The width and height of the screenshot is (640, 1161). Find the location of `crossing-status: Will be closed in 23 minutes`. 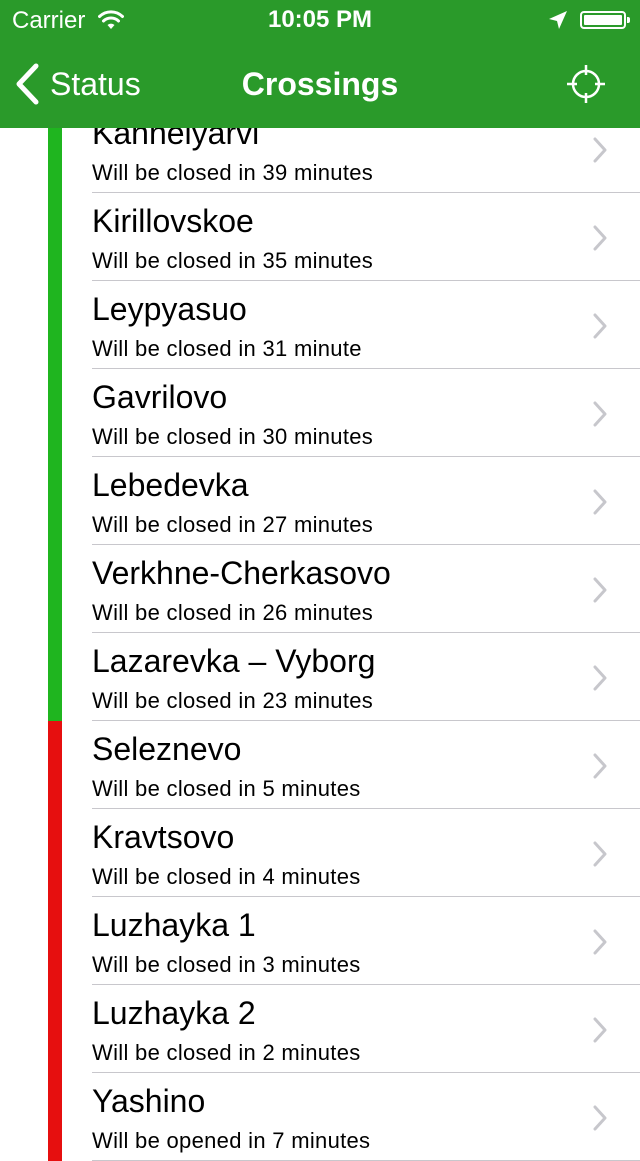

crossing-status: Will be closed in 23 minutes is located at coordinates (233, 700).